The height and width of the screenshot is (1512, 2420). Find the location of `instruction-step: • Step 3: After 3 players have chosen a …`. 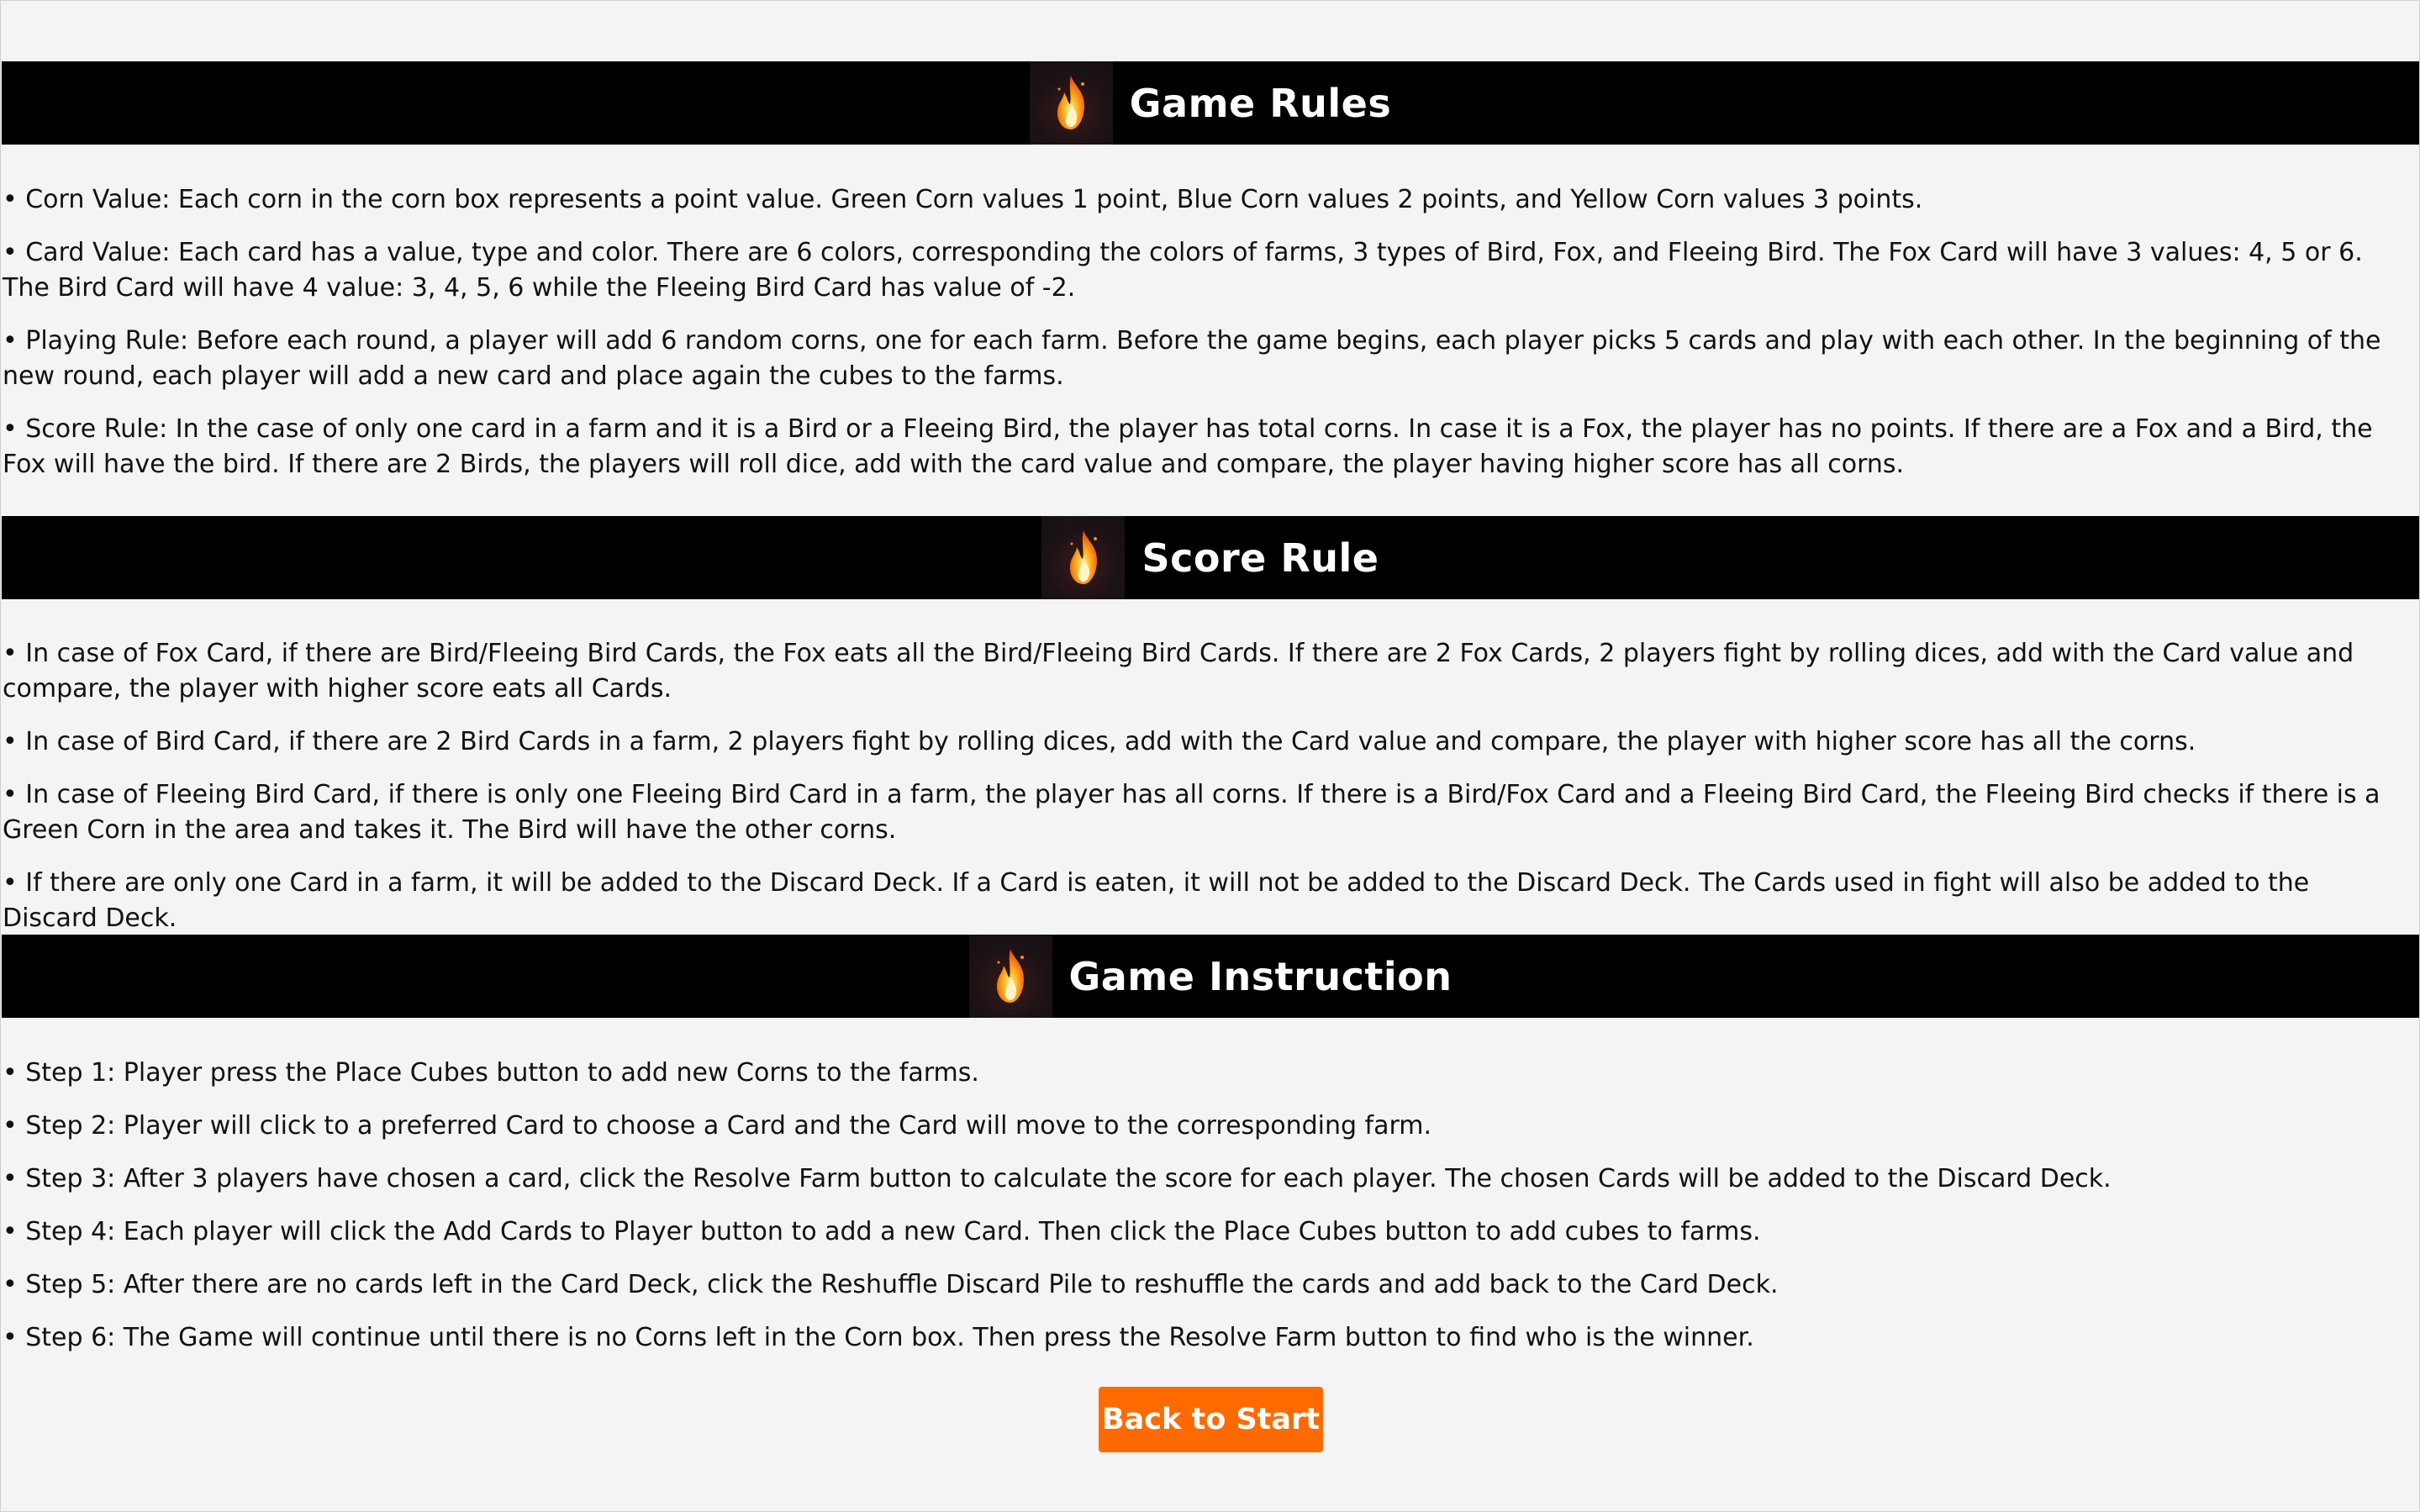

instruction-step: • Step 3: After 3 players have chosen a … is located at coordinates (1057, 1178).